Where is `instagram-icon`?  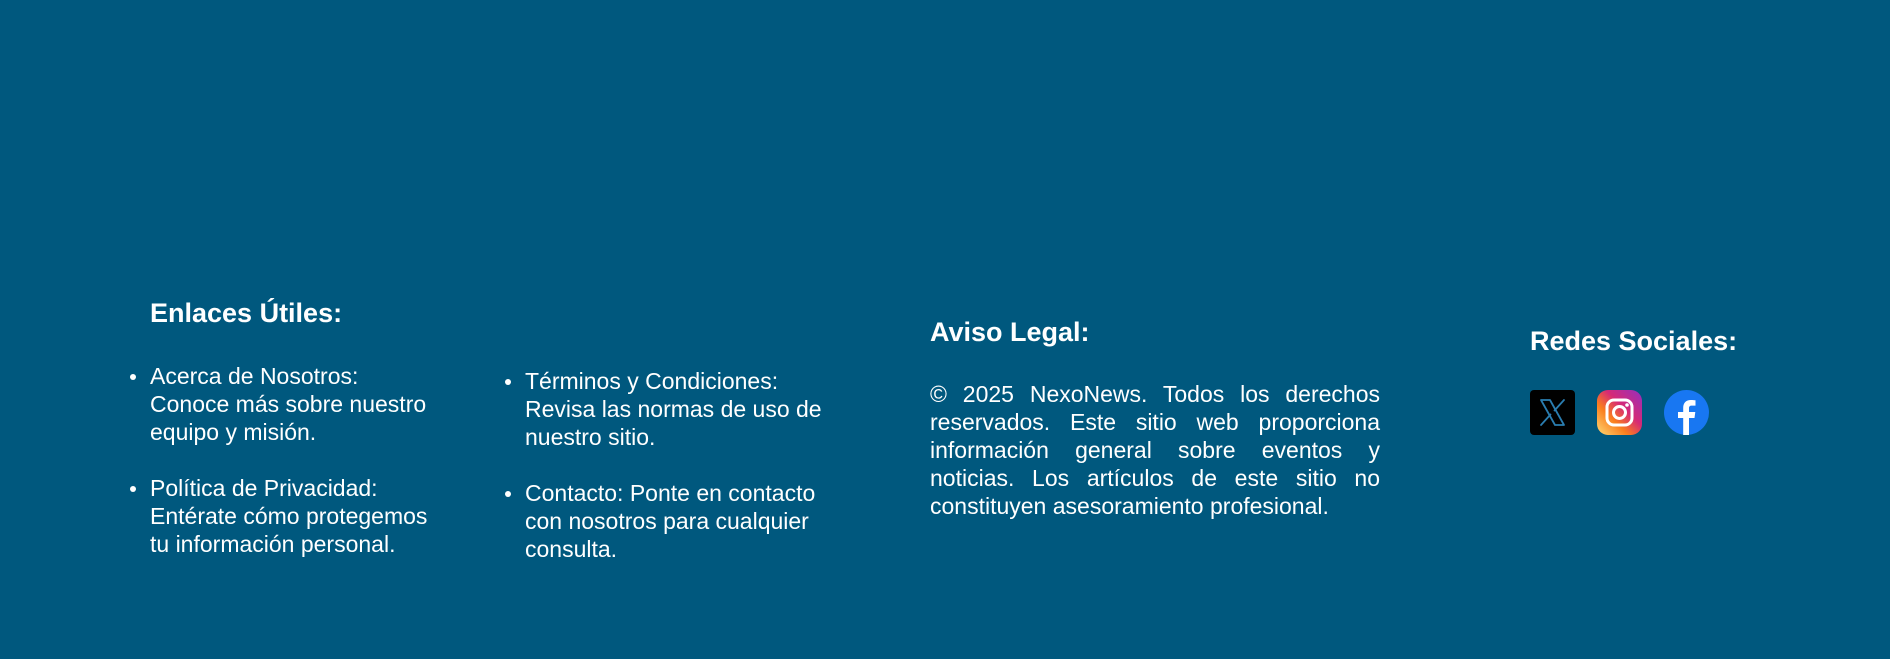
instagram-icon is located at coordinates (1619, 412).